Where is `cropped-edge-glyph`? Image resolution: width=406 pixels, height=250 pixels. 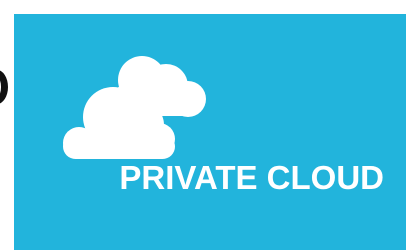 cropped-edge-glyph is located at coordinates (4, 87).